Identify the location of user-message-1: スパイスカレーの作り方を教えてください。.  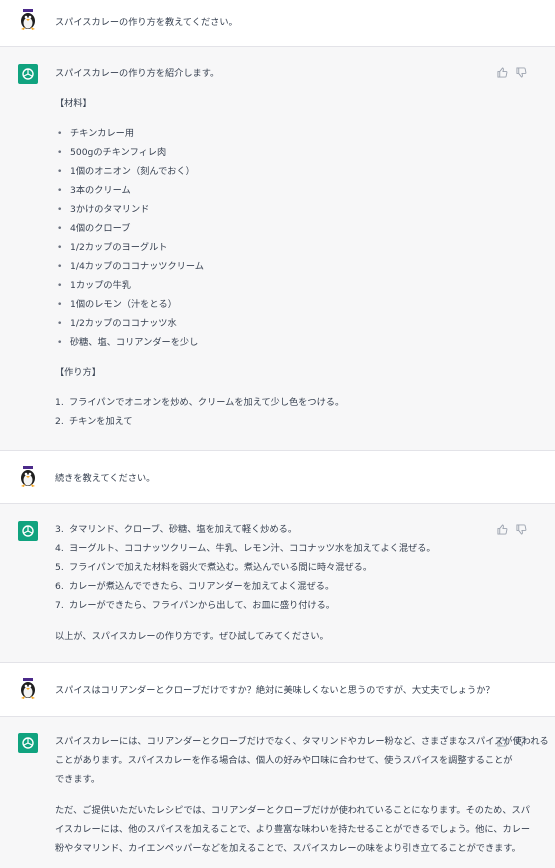
(277, 23).